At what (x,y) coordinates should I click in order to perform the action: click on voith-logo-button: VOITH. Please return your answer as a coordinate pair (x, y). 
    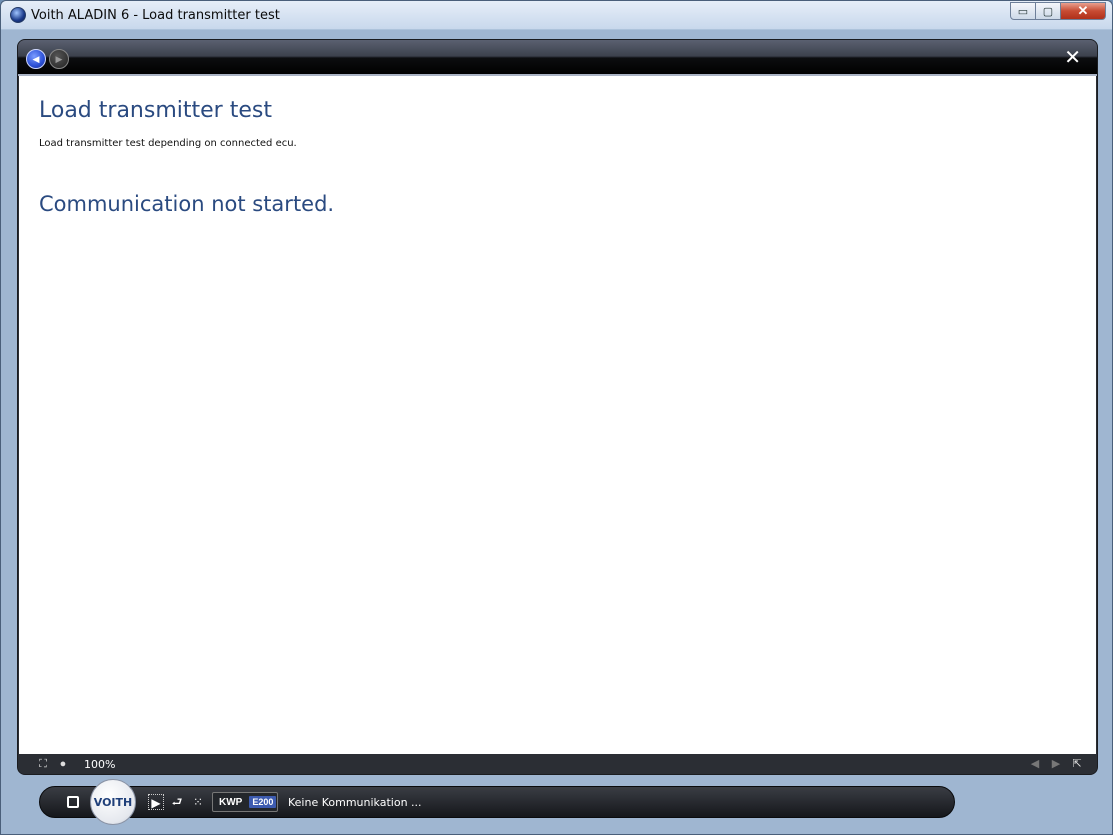
    Looking at the image, I should click on (113, 802).